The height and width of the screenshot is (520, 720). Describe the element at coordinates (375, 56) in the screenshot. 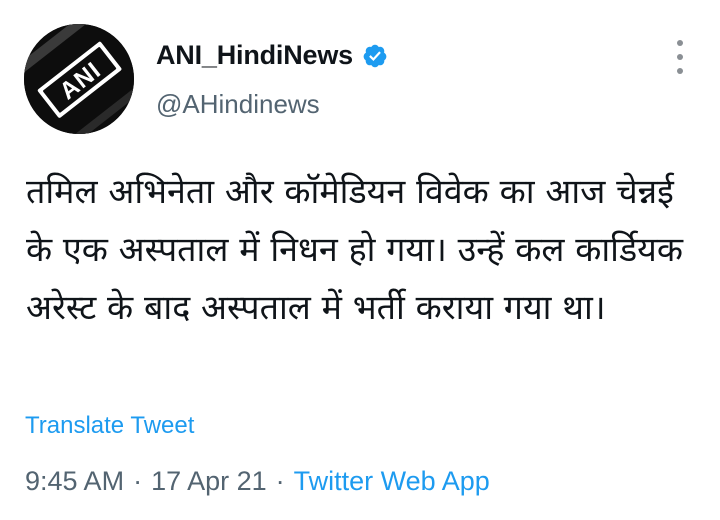

I see `verified-badge-icon` at that location.